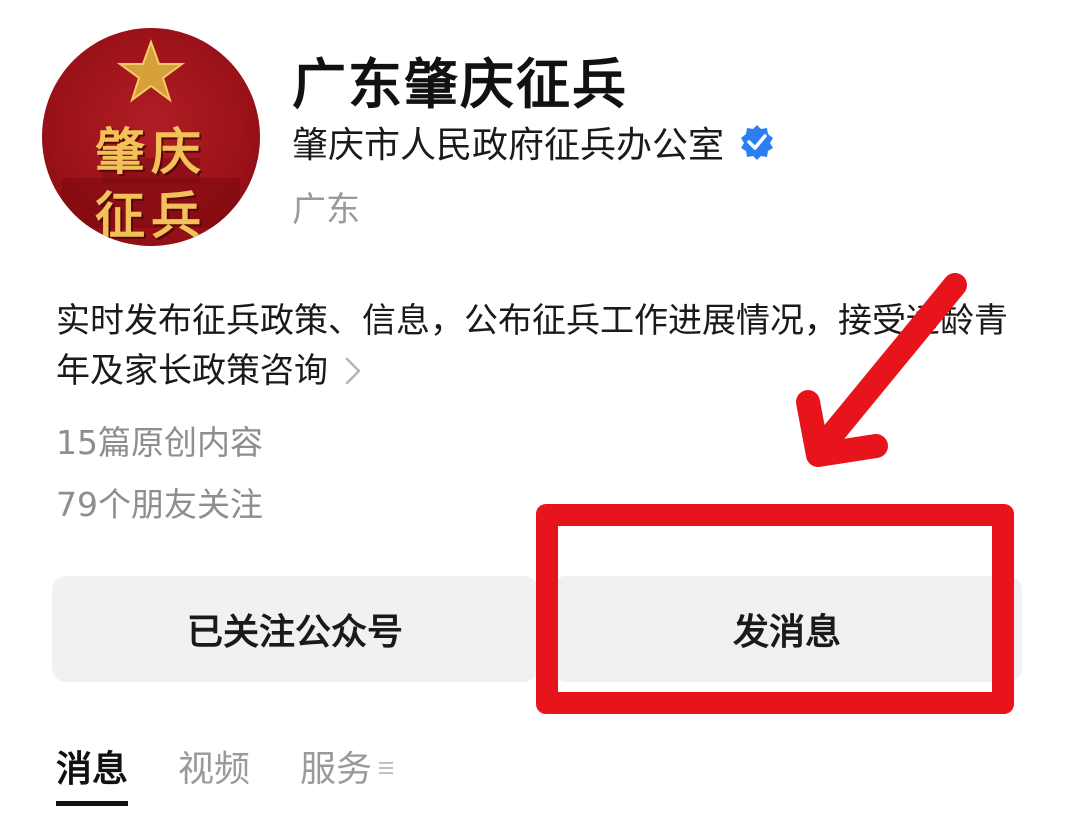 The height and width of the screenshot is (823, 1080). Describe the element at coordinates (508, 145) in the screenshot. I see `account-owner-label: 肇庆市人民政府征兵办公室` at that location.